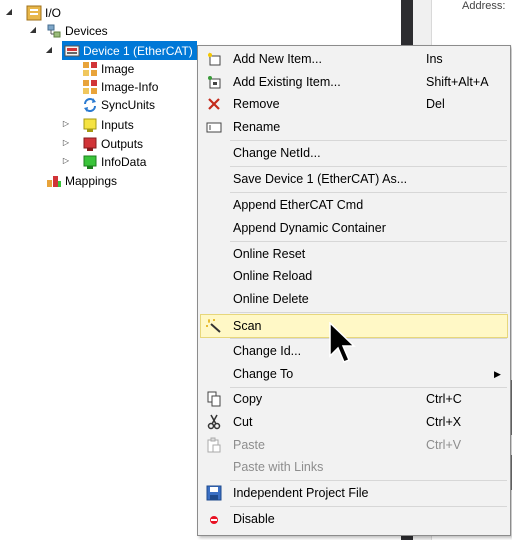 The width and height of the screenshot is (512, 540). Describe the element at coordinates (214, 422) in the screenshot. I see `cut-icon` at that location.